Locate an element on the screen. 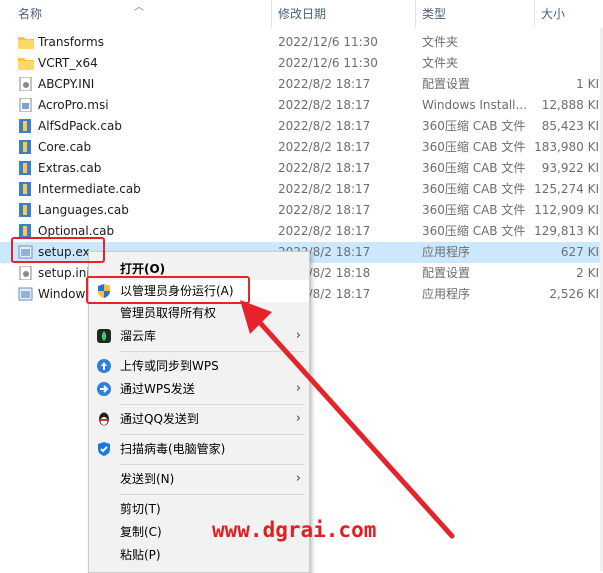 The width and height of the screenshot is (603, 573). annotation-arrow-icon is located at coordinates (347, 419).